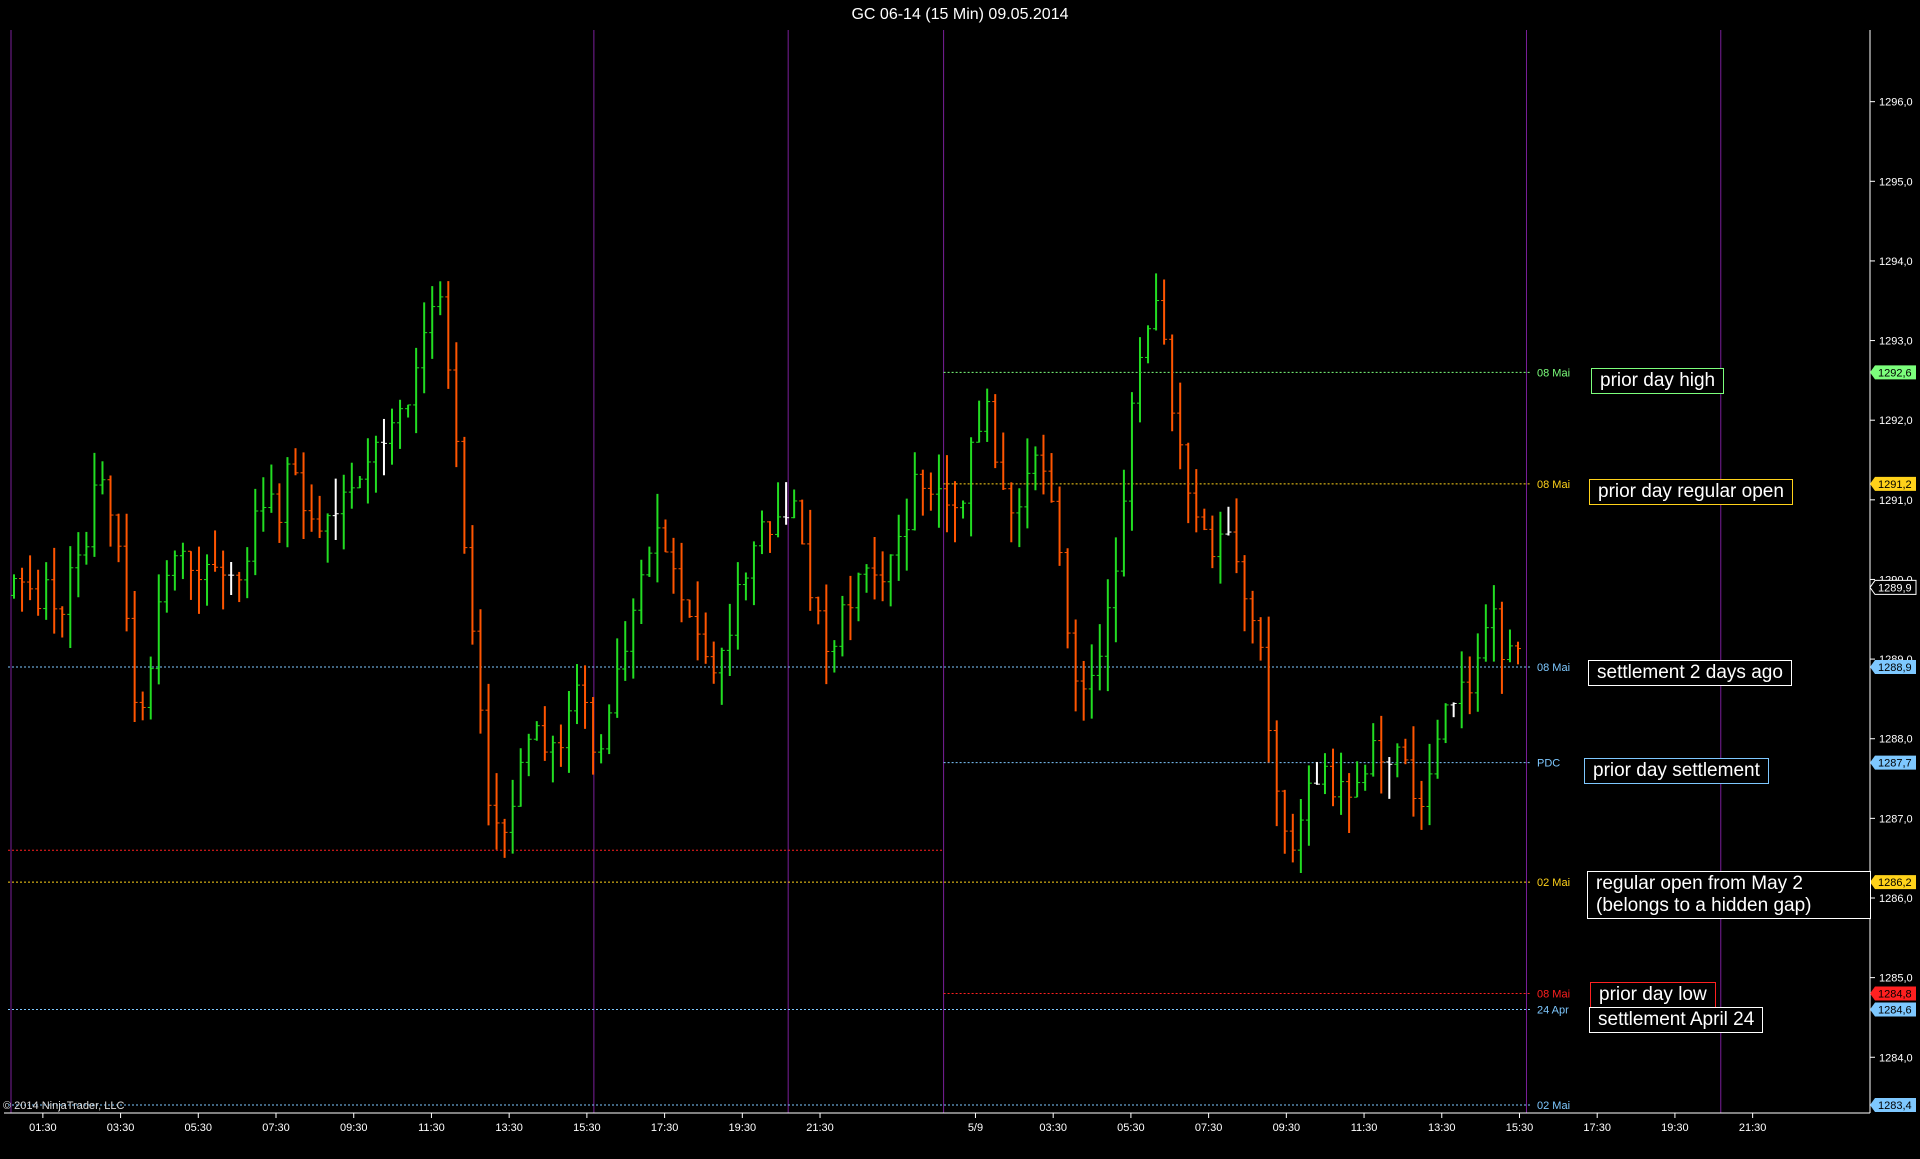  What do you see at coordinates (1895, 764) in the screenshot?
I see `price-tag-text: 1287,7` at bounding box center [1895, 764].